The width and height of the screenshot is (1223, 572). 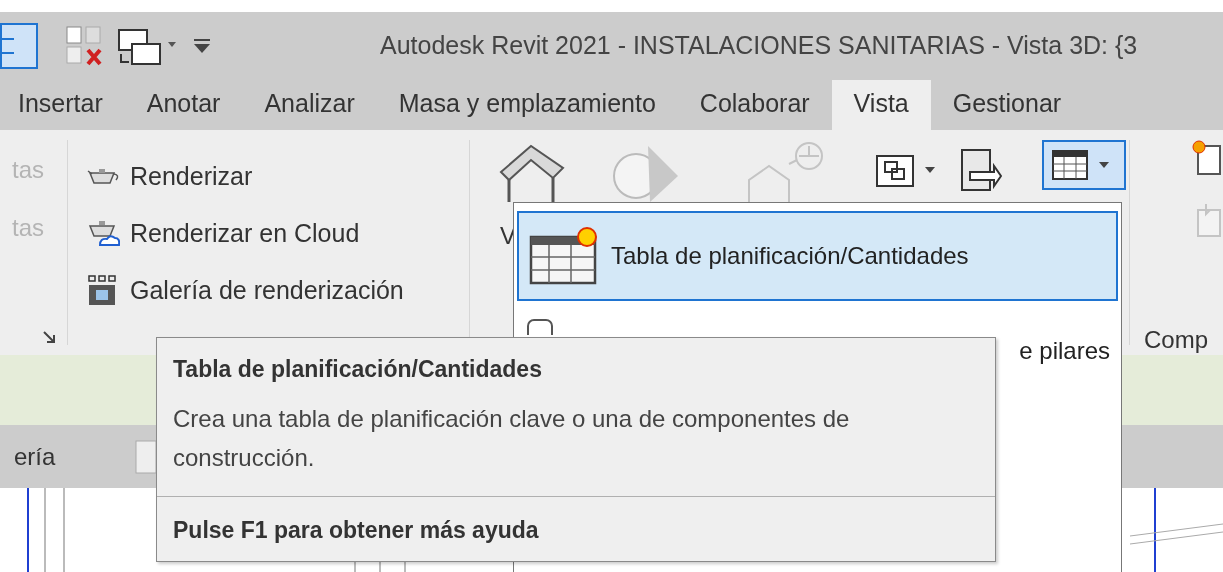 What do you see at coordinates (35, 456) in the screenshot?
I see `panel-title: ería` at bounding box center [35, 456].